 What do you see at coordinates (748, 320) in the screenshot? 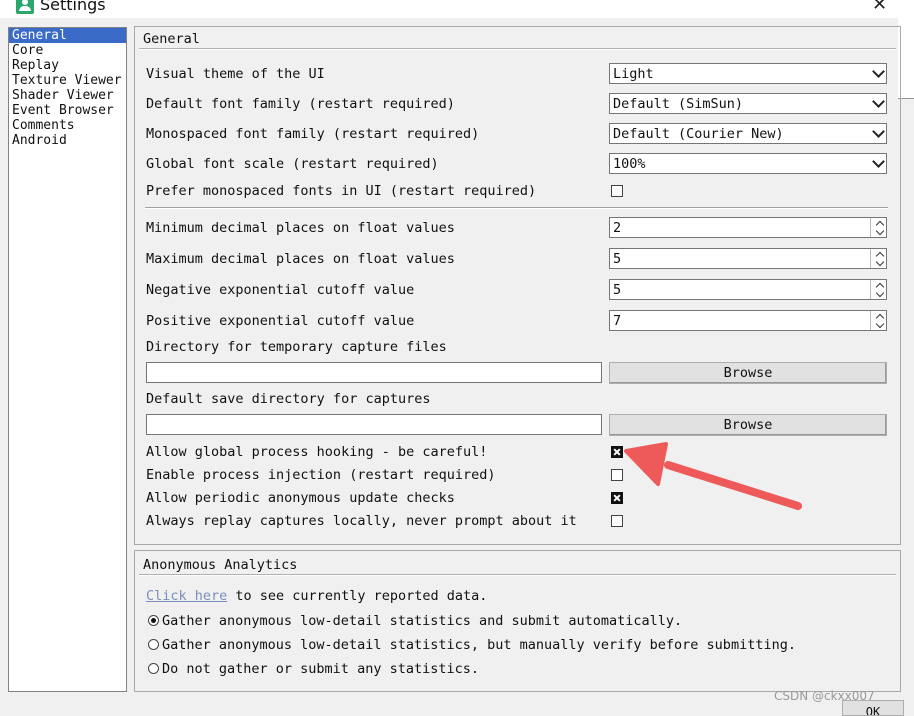
I see `pos-exp-spinbox: 7` at bounding box center [748, 320].